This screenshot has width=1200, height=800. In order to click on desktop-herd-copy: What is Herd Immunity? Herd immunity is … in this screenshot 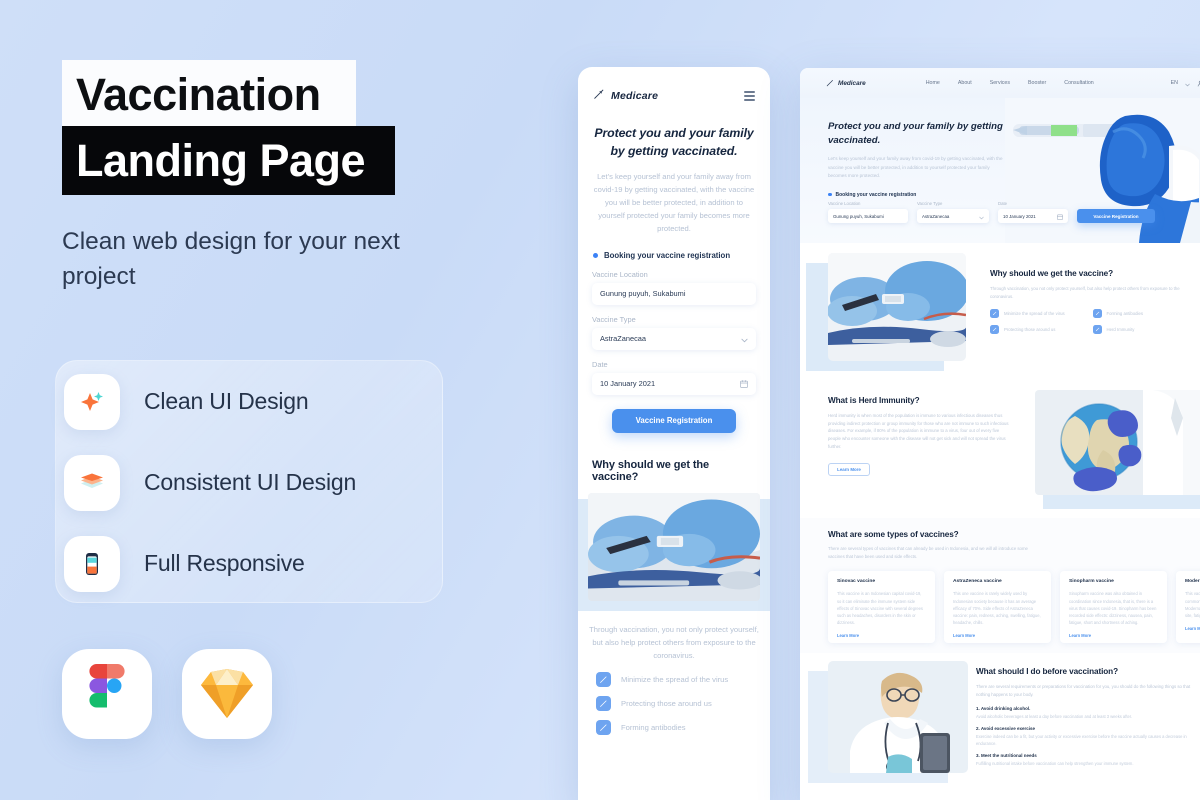, I will do `click(920, 436)`.